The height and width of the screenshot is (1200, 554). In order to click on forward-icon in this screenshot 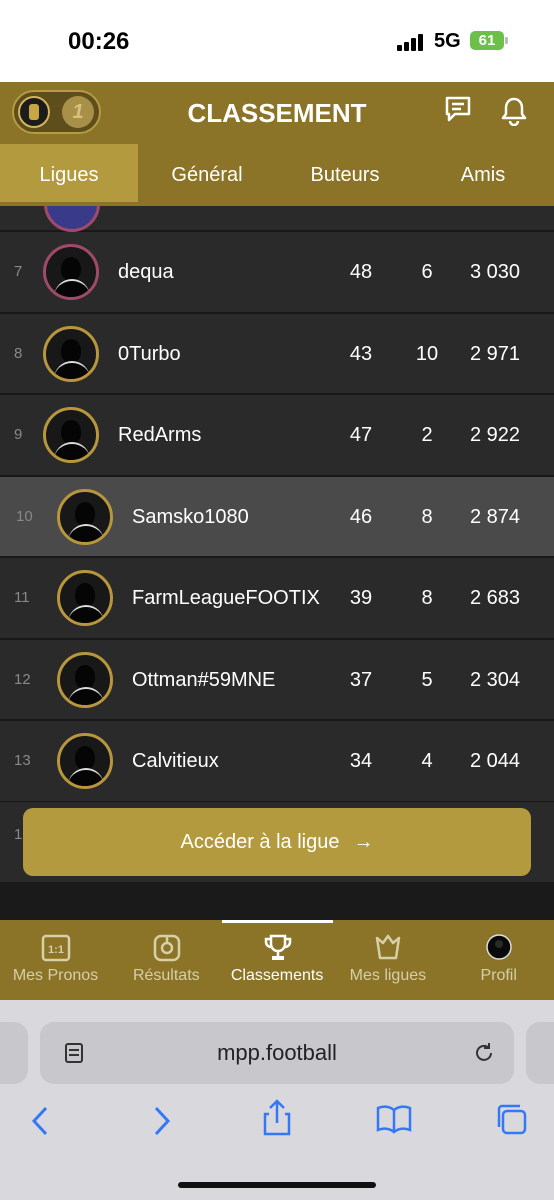, I will do `click(161, 1121)`.